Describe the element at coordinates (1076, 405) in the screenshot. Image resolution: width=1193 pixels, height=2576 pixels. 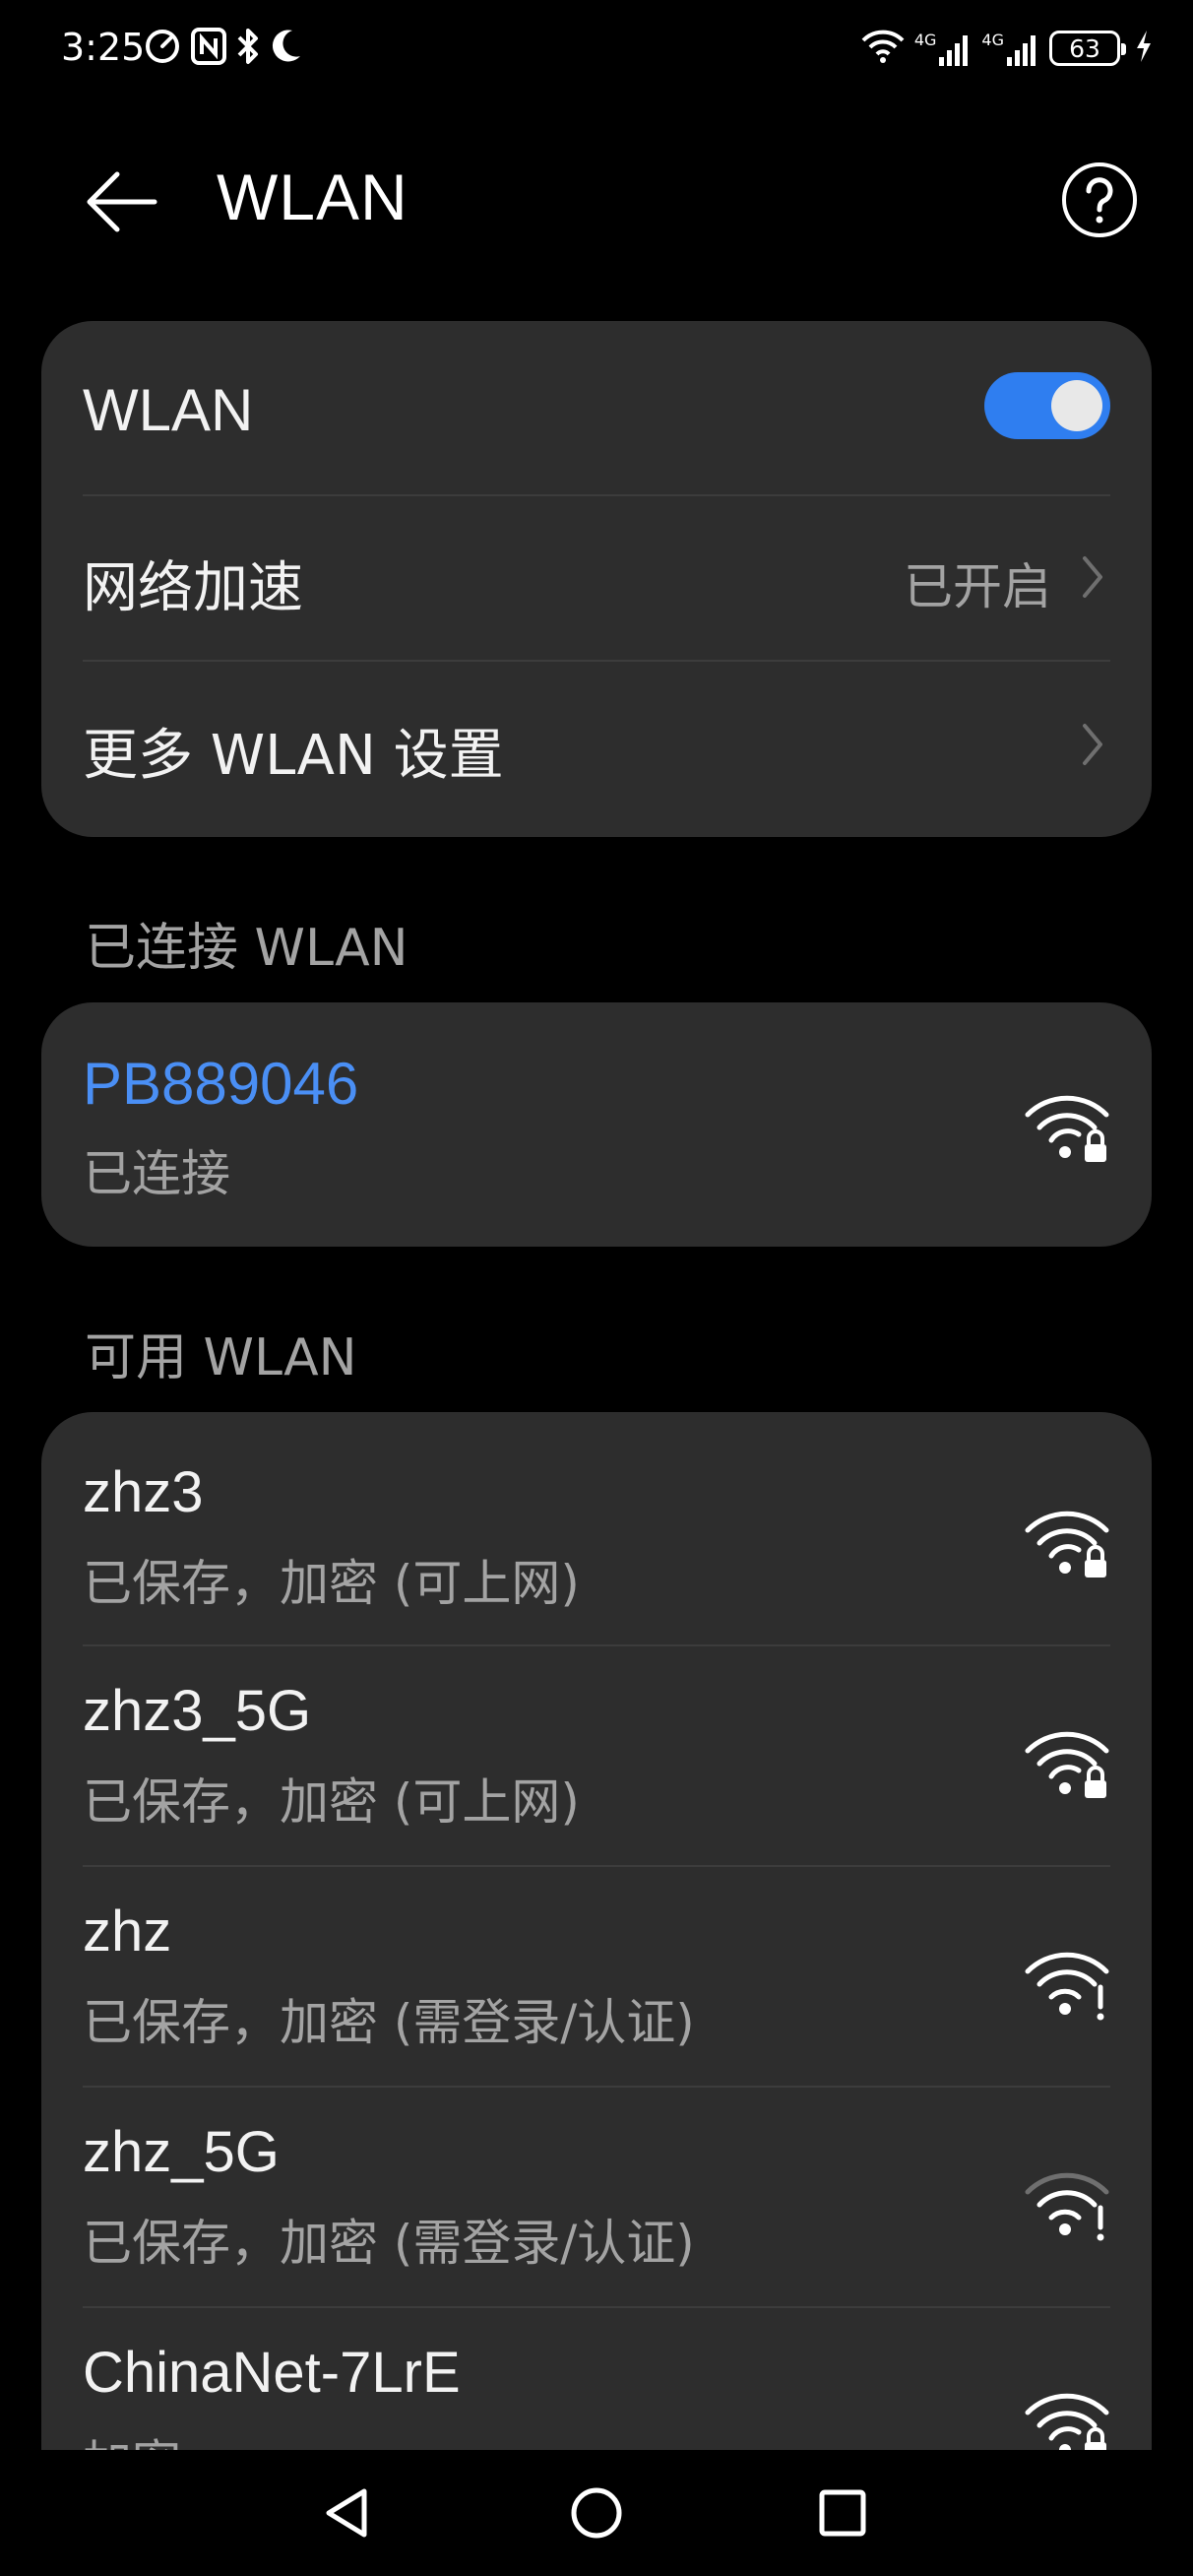
I see `toggle-knob` at that location.